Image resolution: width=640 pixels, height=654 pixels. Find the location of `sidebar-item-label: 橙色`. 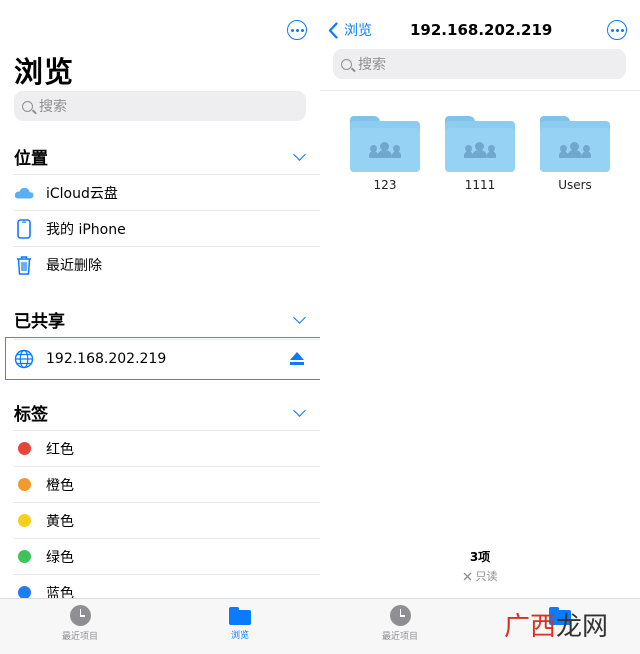

sidebar-item-label: 橙色 is located at coordinates (60, 485).